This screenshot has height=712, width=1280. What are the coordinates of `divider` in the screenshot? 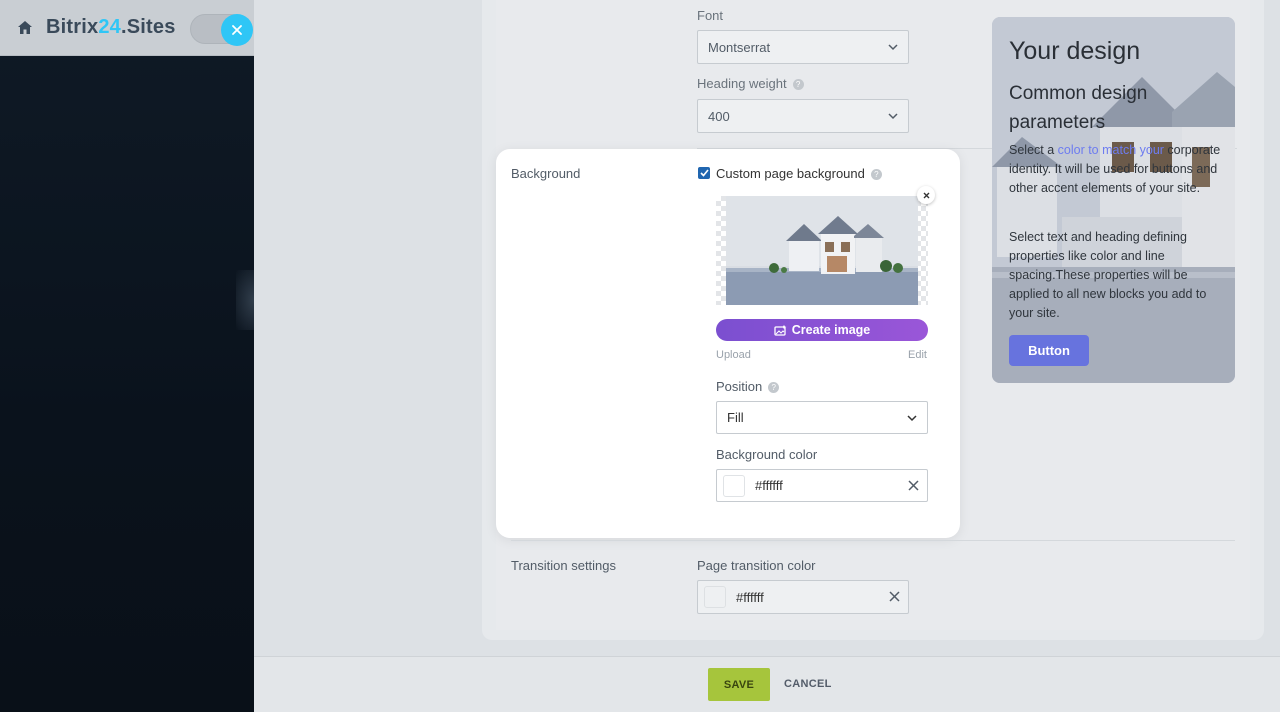 It's located at (873, 540).